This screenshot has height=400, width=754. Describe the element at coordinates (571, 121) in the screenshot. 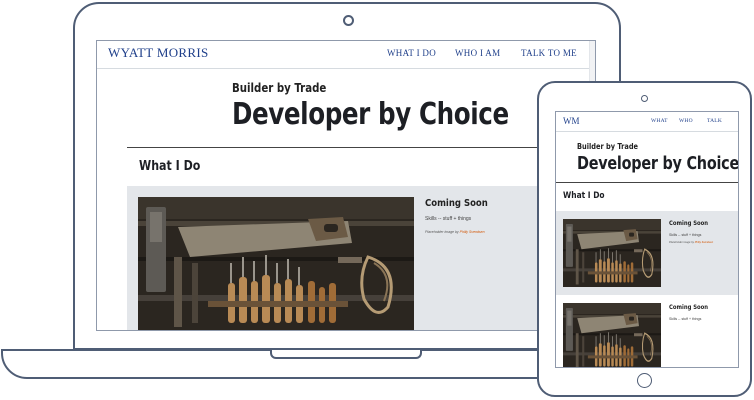

I see `brand-logo: WM` at that location.